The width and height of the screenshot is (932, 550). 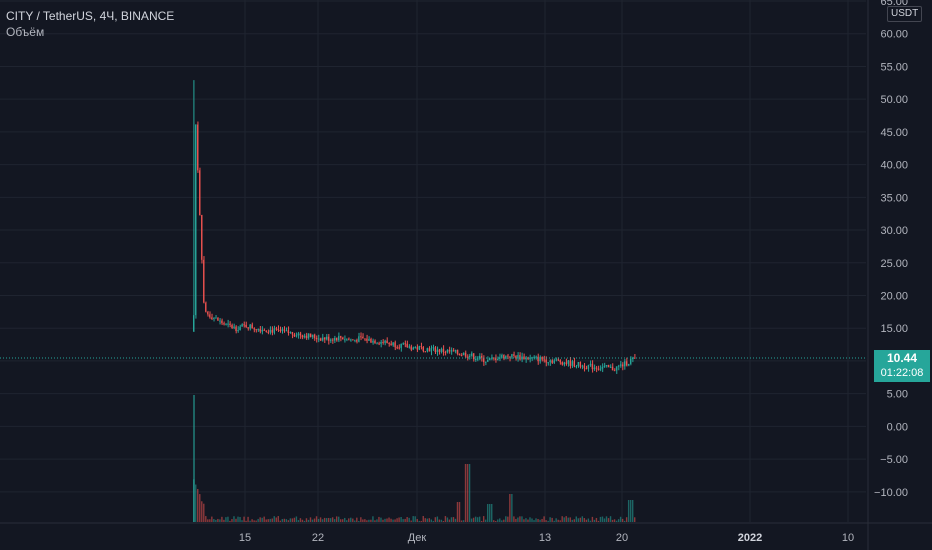 I want to click on price-tick-label: −5.00, so click(x=894, y=460).